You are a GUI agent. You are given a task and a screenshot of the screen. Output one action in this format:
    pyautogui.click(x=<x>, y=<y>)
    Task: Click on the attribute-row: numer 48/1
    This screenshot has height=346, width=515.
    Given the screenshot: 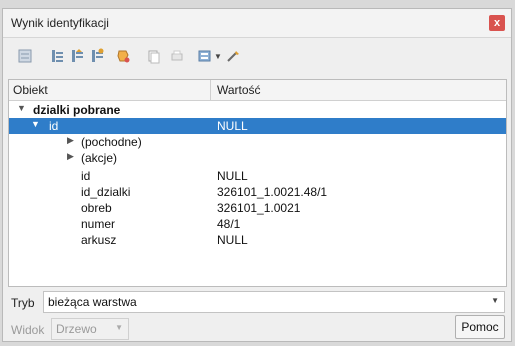 What is the action you would take?
    pyautogui.click(x=257, y=224)
    